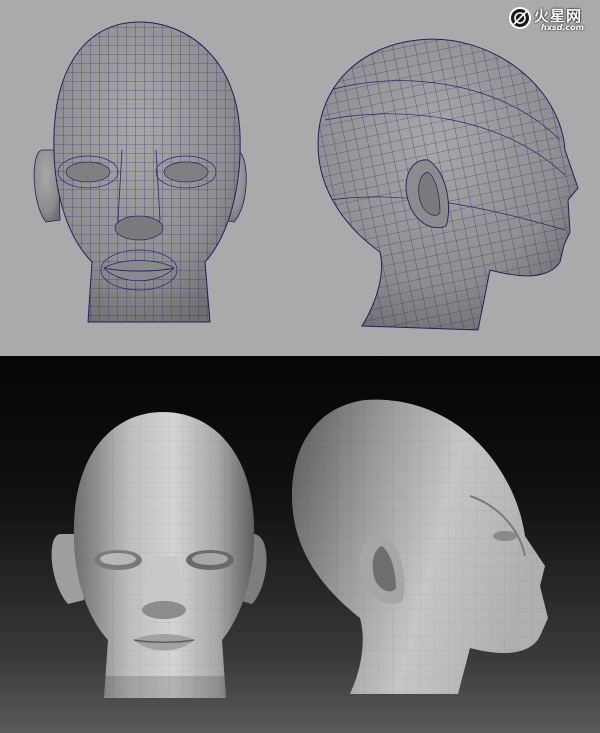  What do you see at coordinates (520, 18) in the screenshot?
I see `hxsd-logo-emblem-icon` at bounding box center [520, 18].